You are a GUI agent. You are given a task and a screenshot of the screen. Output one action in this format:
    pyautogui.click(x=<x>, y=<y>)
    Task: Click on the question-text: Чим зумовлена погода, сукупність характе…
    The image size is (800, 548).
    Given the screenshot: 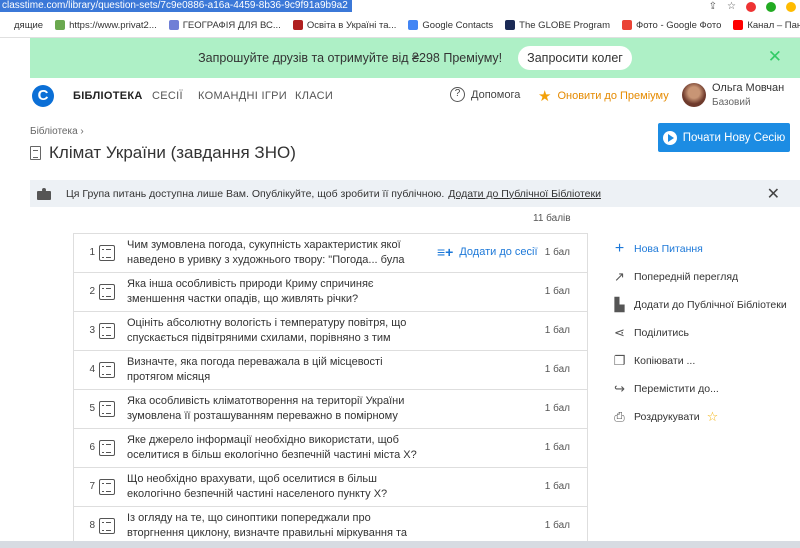 What is the action you would take?
    pyautogui.click(x=277, y=253)
    